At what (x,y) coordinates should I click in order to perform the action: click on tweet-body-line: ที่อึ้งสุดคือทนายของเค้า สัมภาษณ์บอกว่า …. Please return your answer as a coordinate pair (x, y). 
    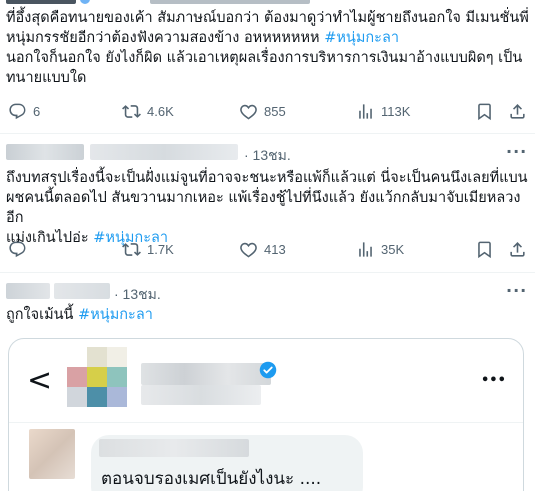
    Looking at the image, I should click on (267, 18).